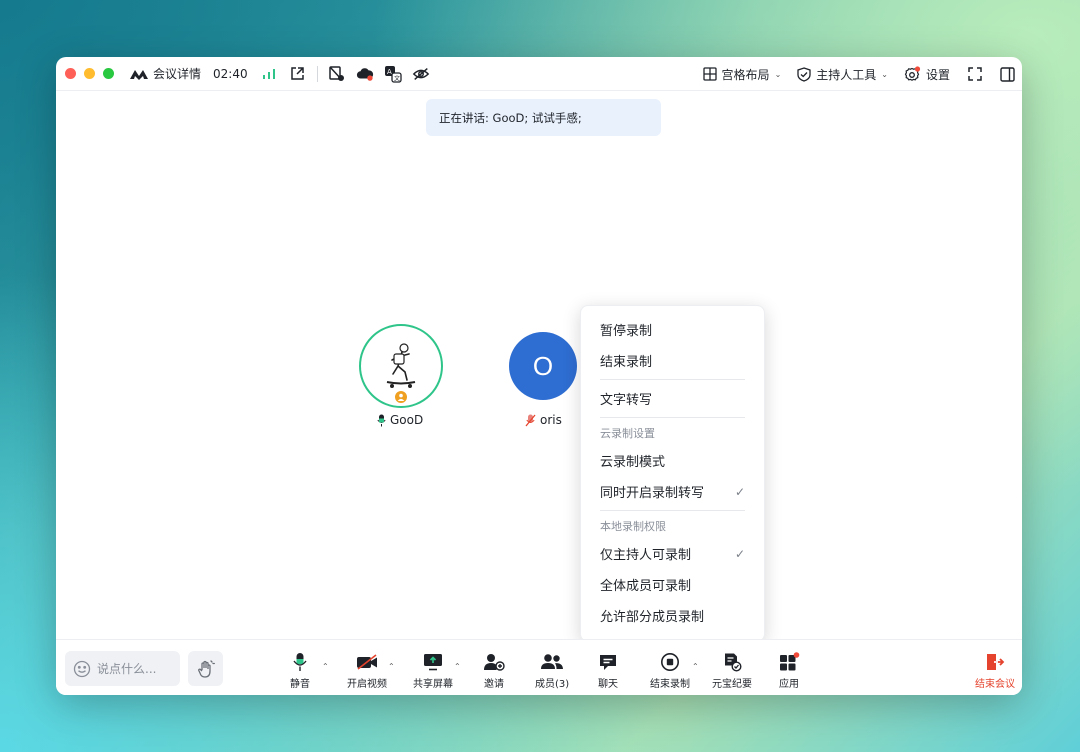 This screenshot has width=1080, height=752. Describe the element at coordinates (300, 662) in the screenshot. I see `microphone-icon` at that location.